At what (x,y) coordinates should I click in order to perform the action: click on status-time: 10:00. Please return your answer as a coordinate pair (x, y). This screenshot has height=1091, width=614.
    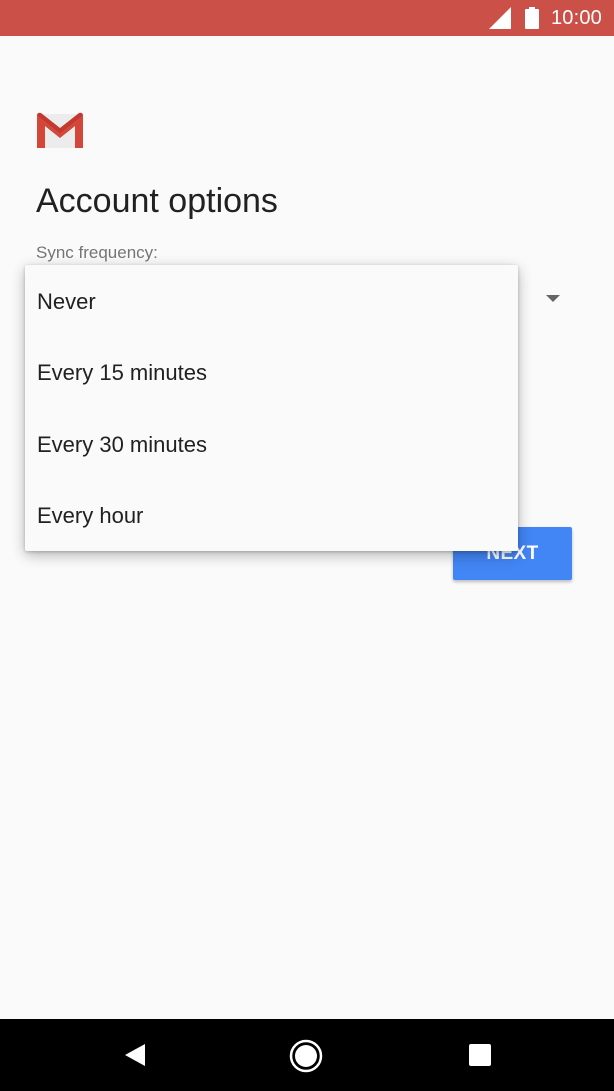
    Looking at the image, I should click on (576, 17).